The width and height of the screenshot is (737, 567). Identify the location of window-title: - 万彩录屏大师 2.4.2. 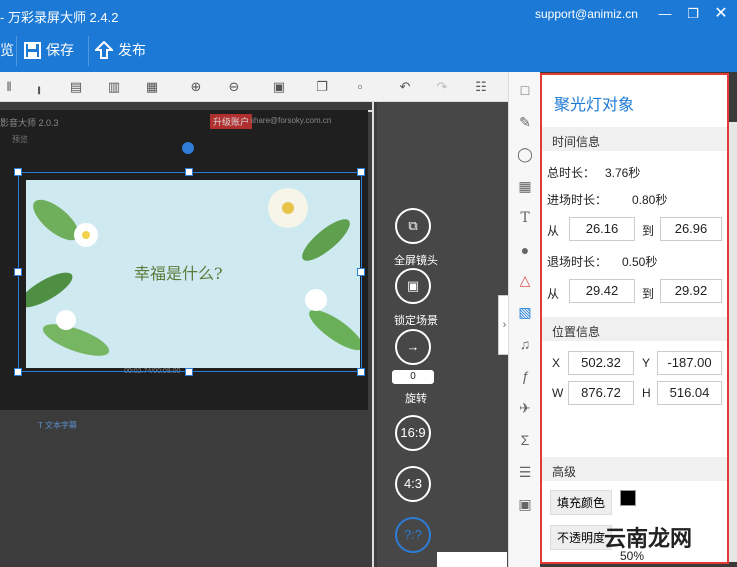
(59, 17).